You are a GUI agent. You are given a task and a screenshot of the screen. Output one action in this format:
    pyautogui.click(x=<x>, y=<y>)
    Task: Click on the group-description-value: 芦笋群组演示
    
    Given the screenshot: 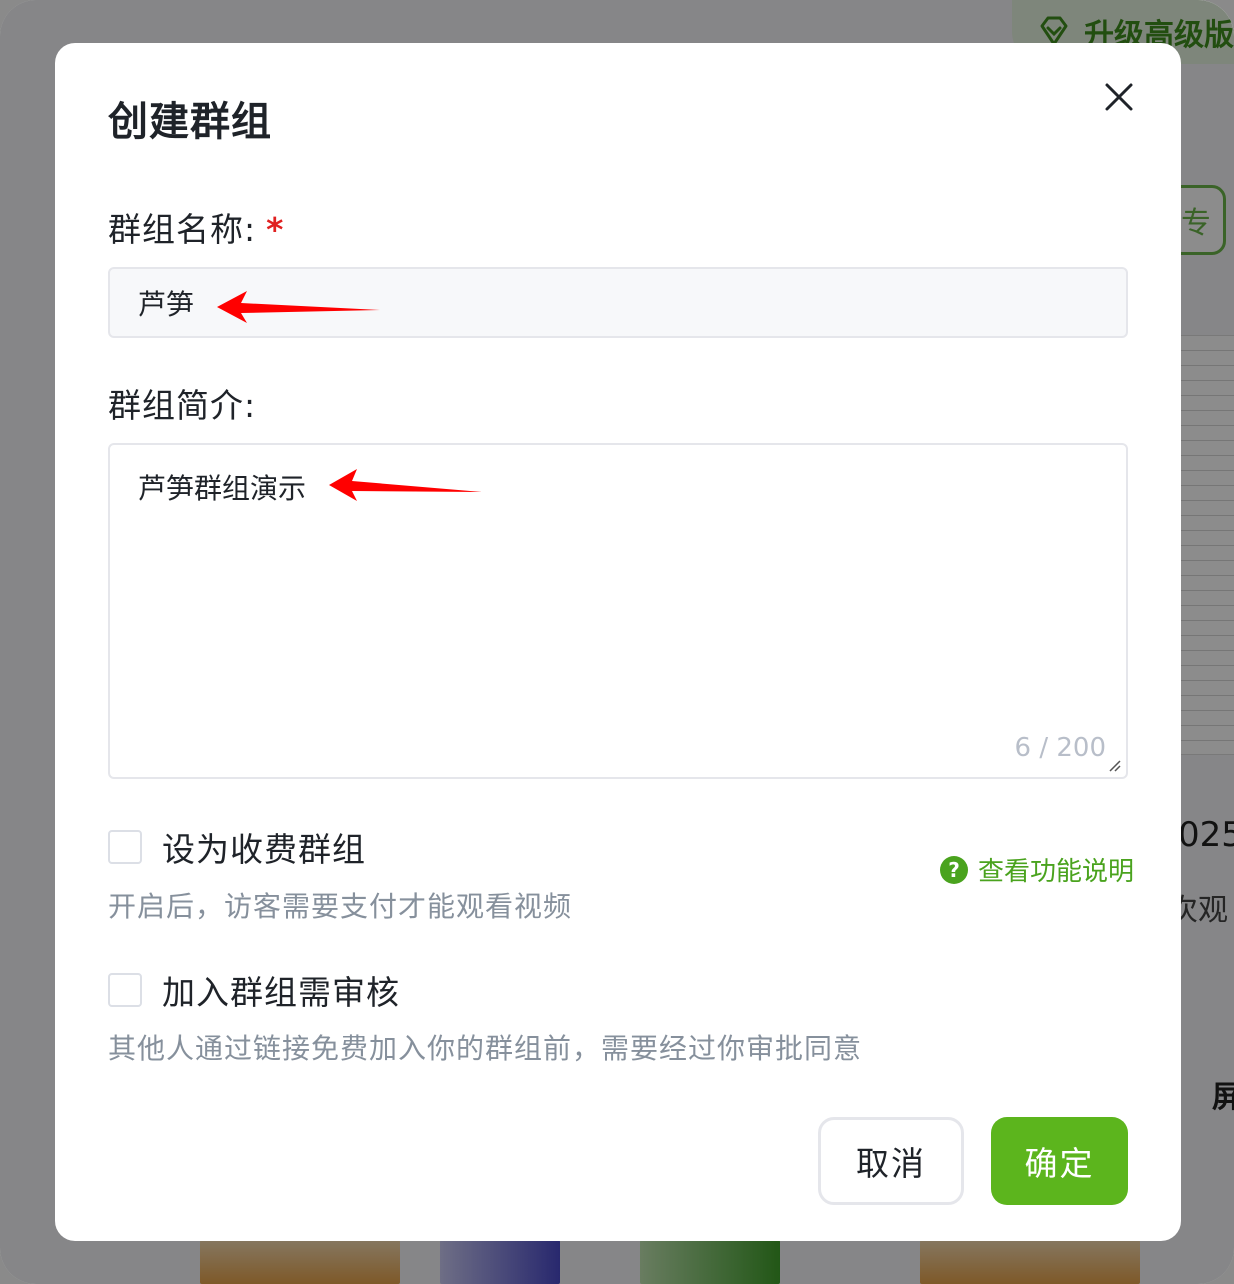 What is the action you would take?
    pyautogui.click(x=222, y=488)
    